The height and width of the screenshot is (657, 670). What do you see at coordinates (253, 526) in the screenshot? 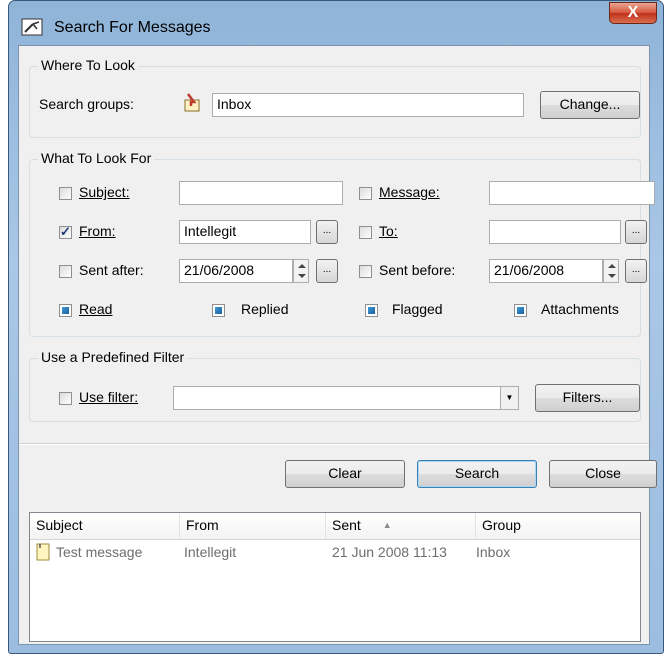
I see `column-from: From` at bounding box center [253, 526].